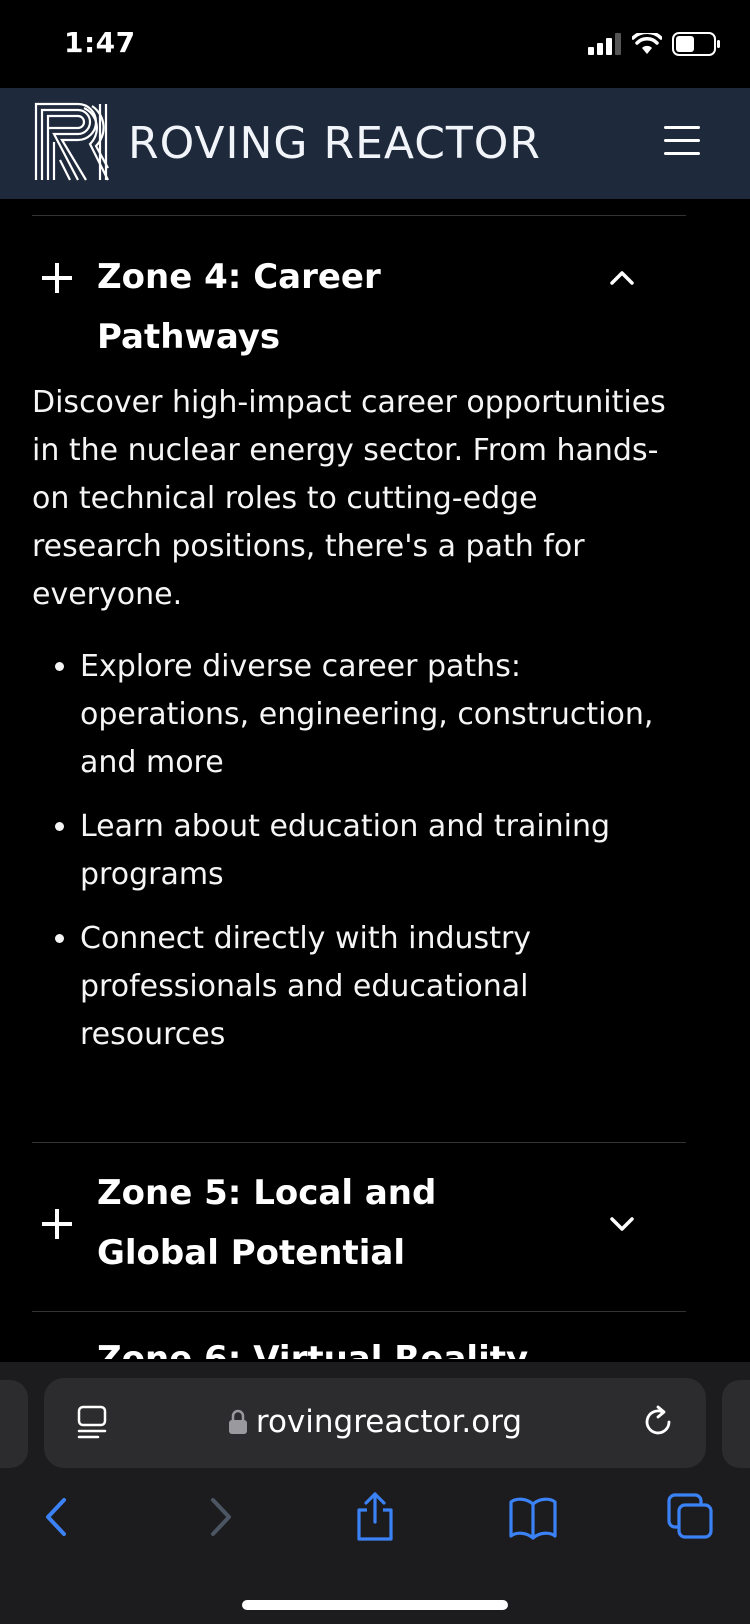 The image size is (750, 1624). Describe the element at coordinates (14, 1424) in the screenshot. I see `previous-tab-preview` at that location.